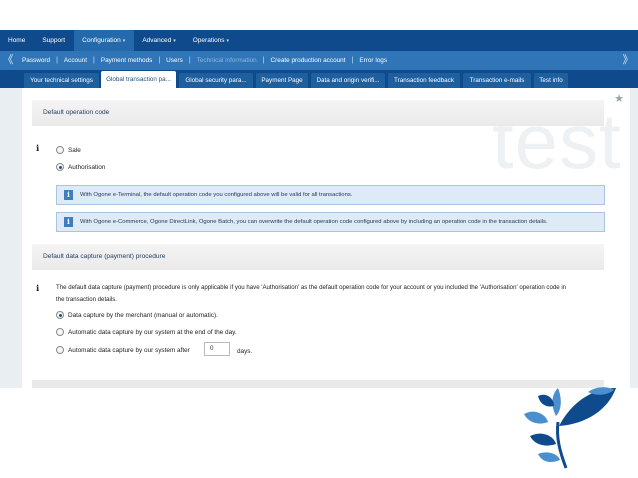 This screenshot has width=638, height=478. Describe the element at coordinates (628, 60) in the screenshot. I see `scroll-right-icon: 》` at that location.